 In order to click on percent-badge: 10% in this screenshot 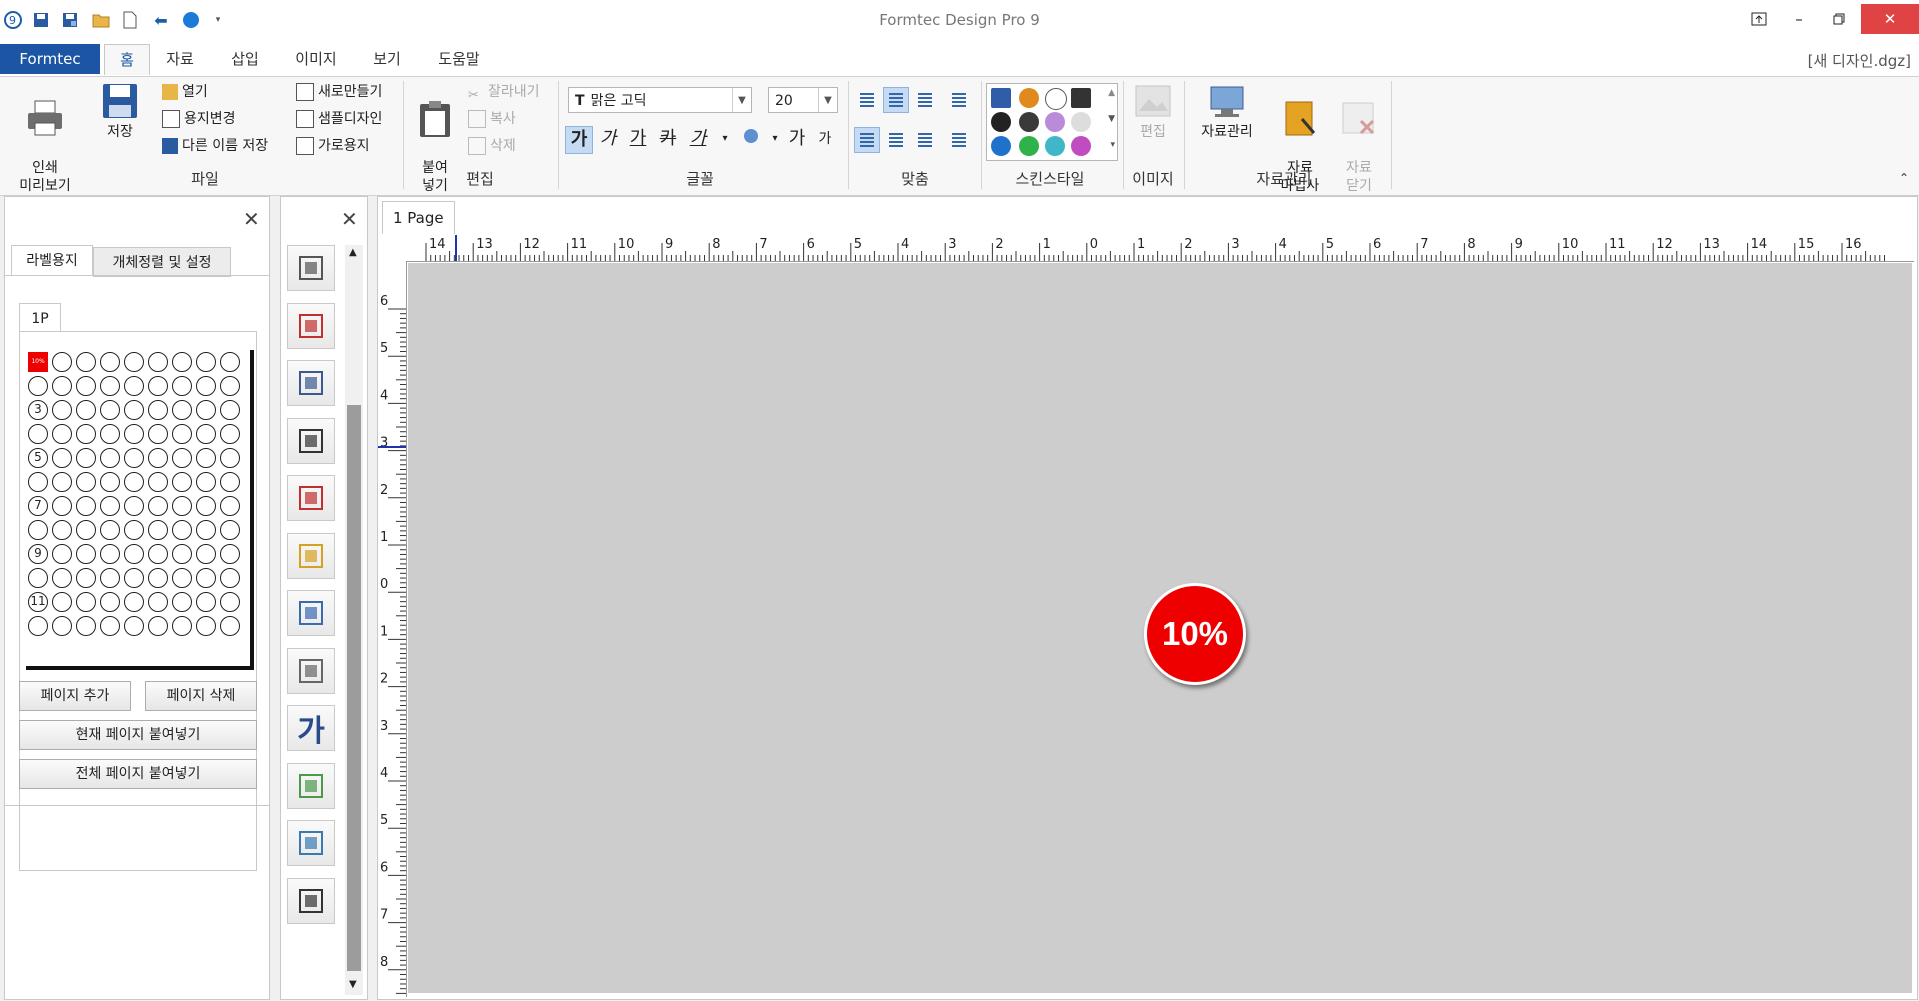, I will do `click(1195, 634)`.